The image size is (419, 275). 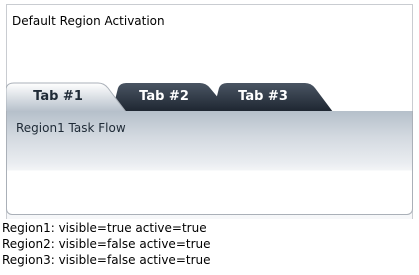 I want to click on status-line-region2: Region2: visible=false active=true, so click(x=106, y=244).